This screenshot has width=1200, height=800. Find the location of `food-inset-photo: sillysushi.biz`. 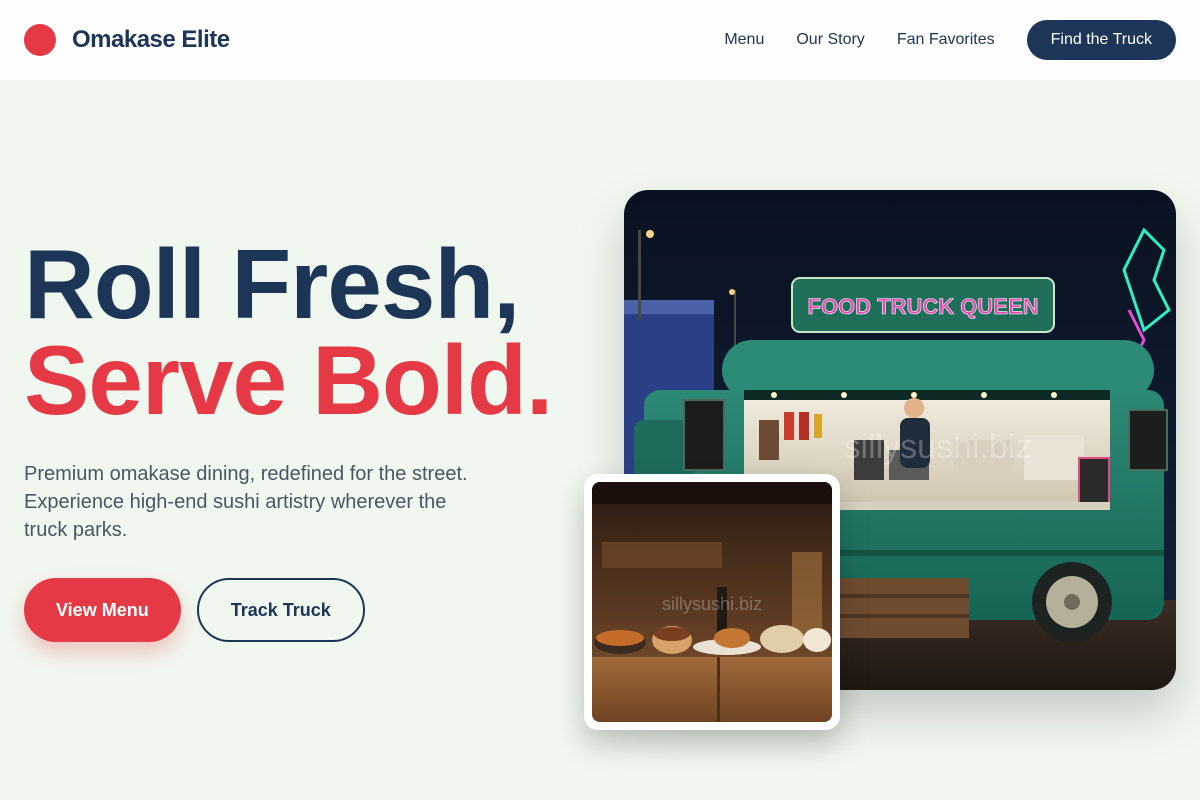

food-inset-photo: sillysushi.biz is located at coordinates (712, 602).